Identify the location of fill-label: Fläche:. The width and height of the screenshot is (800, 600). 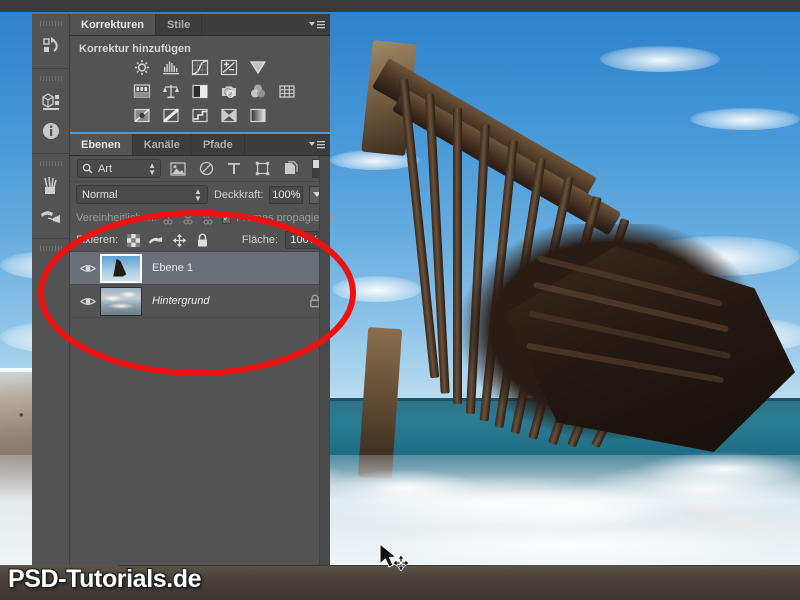
(259, 240).